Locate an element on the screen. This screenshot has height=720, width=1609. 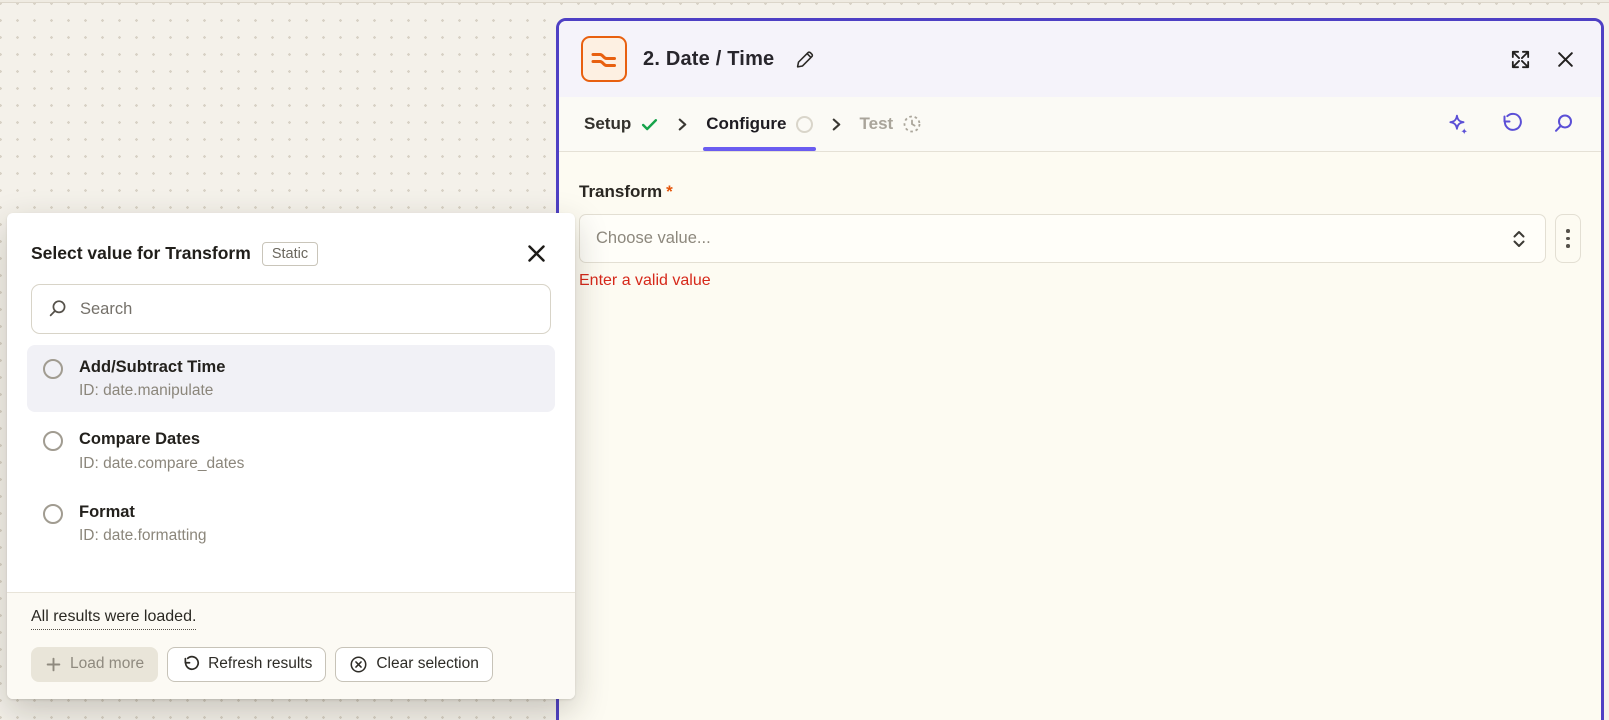
modal-header: Select value for Transform Static is located at coordinates (291, 247).